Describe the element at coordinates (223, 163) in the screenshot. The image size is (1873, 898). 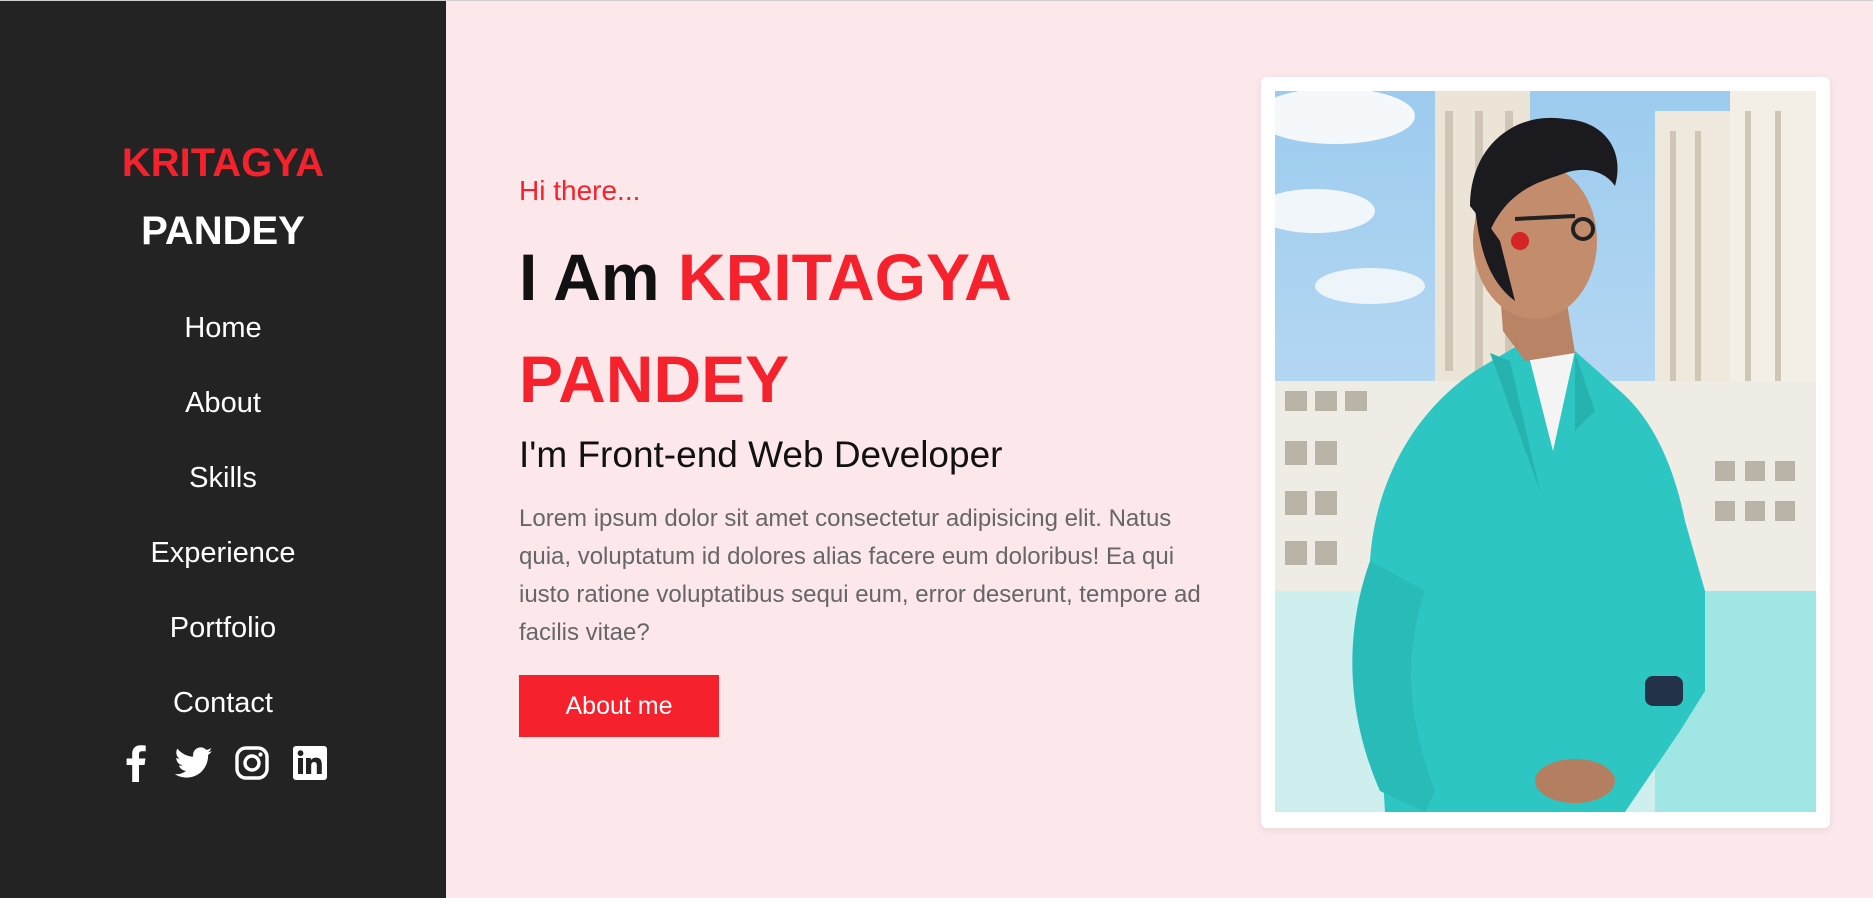
I see `logo-first-name: KRITAGYA` at that location.